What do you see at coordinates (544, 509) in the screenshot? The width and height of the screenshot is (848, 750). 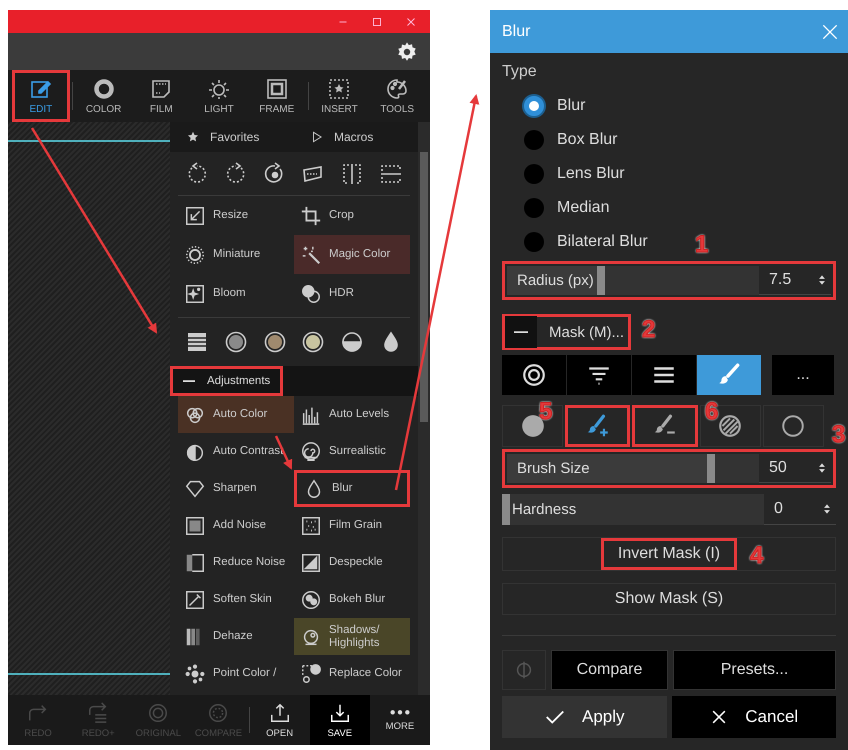 I see `slider-label: Hardness` at bounding box center [544, 509].